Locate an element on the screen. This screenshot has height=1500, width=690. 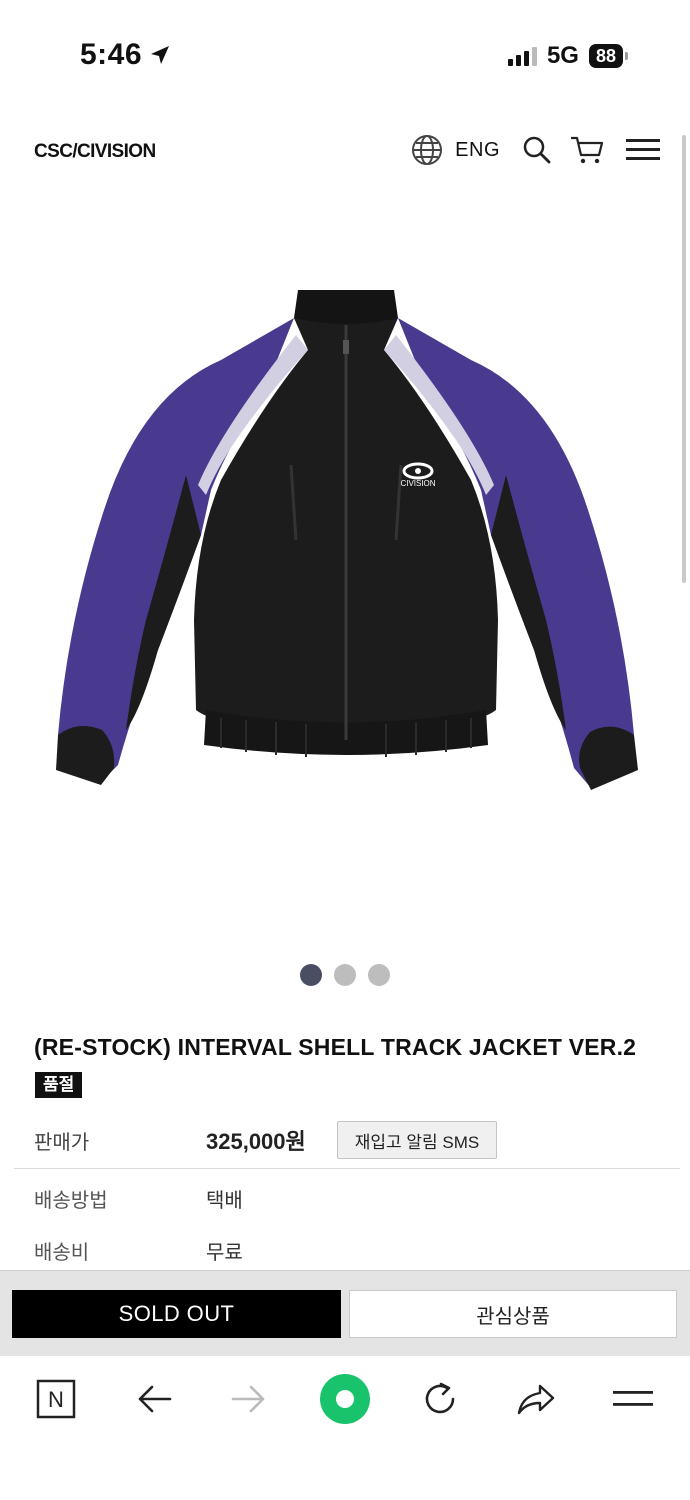
wishlist-button: 관심상품 is located at coordinates (513, 1314).